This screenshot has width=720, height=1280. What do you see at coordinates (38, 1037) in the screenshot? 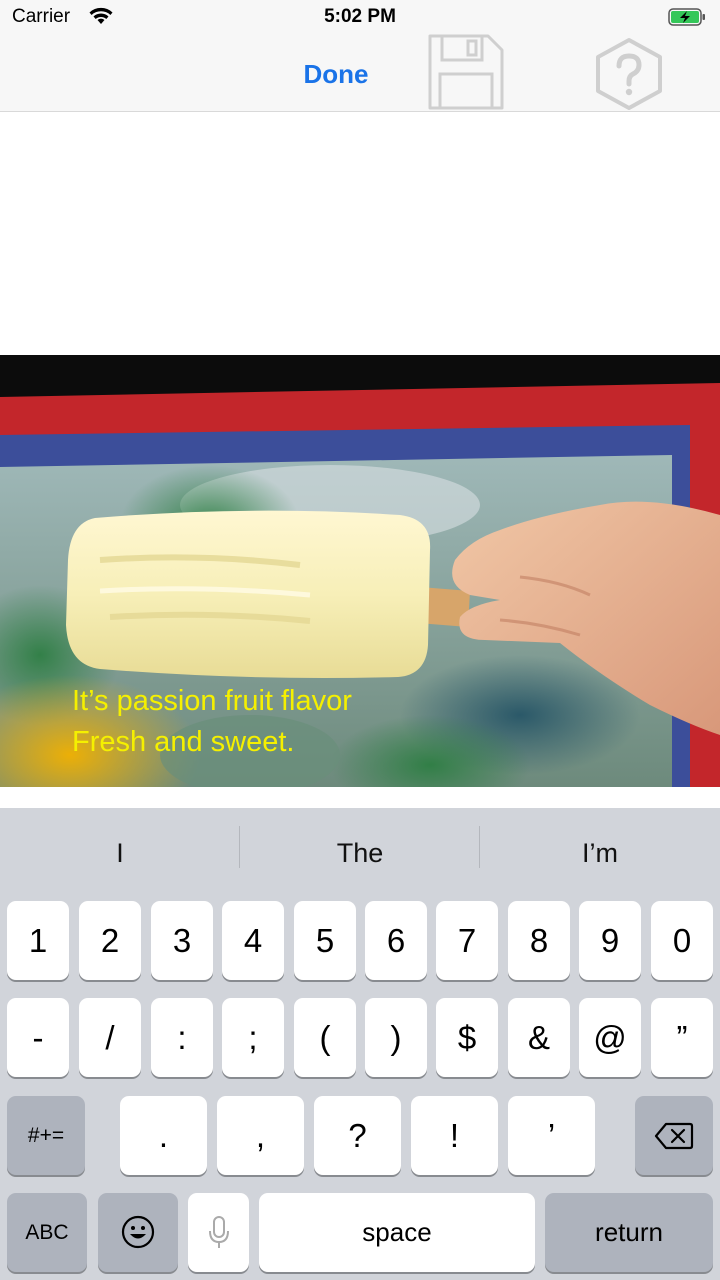
I see `key-hyphen: -` at bounding box center [38, 1037].